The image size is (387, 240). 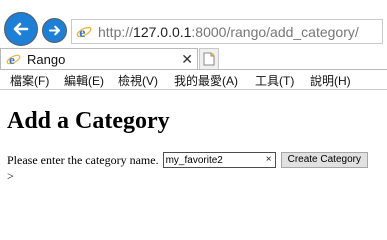 I want to click on new-tab-icon, so click(x=209, y=59).